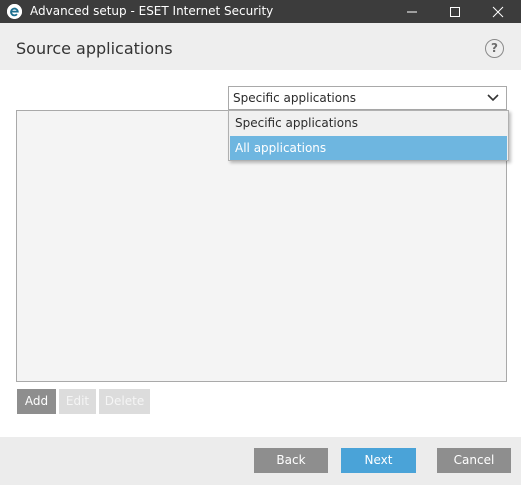  What do you see at coordinates (281, 148) in the screenshot?
I see `option-label: All applications` at bounding box center [281, 148].